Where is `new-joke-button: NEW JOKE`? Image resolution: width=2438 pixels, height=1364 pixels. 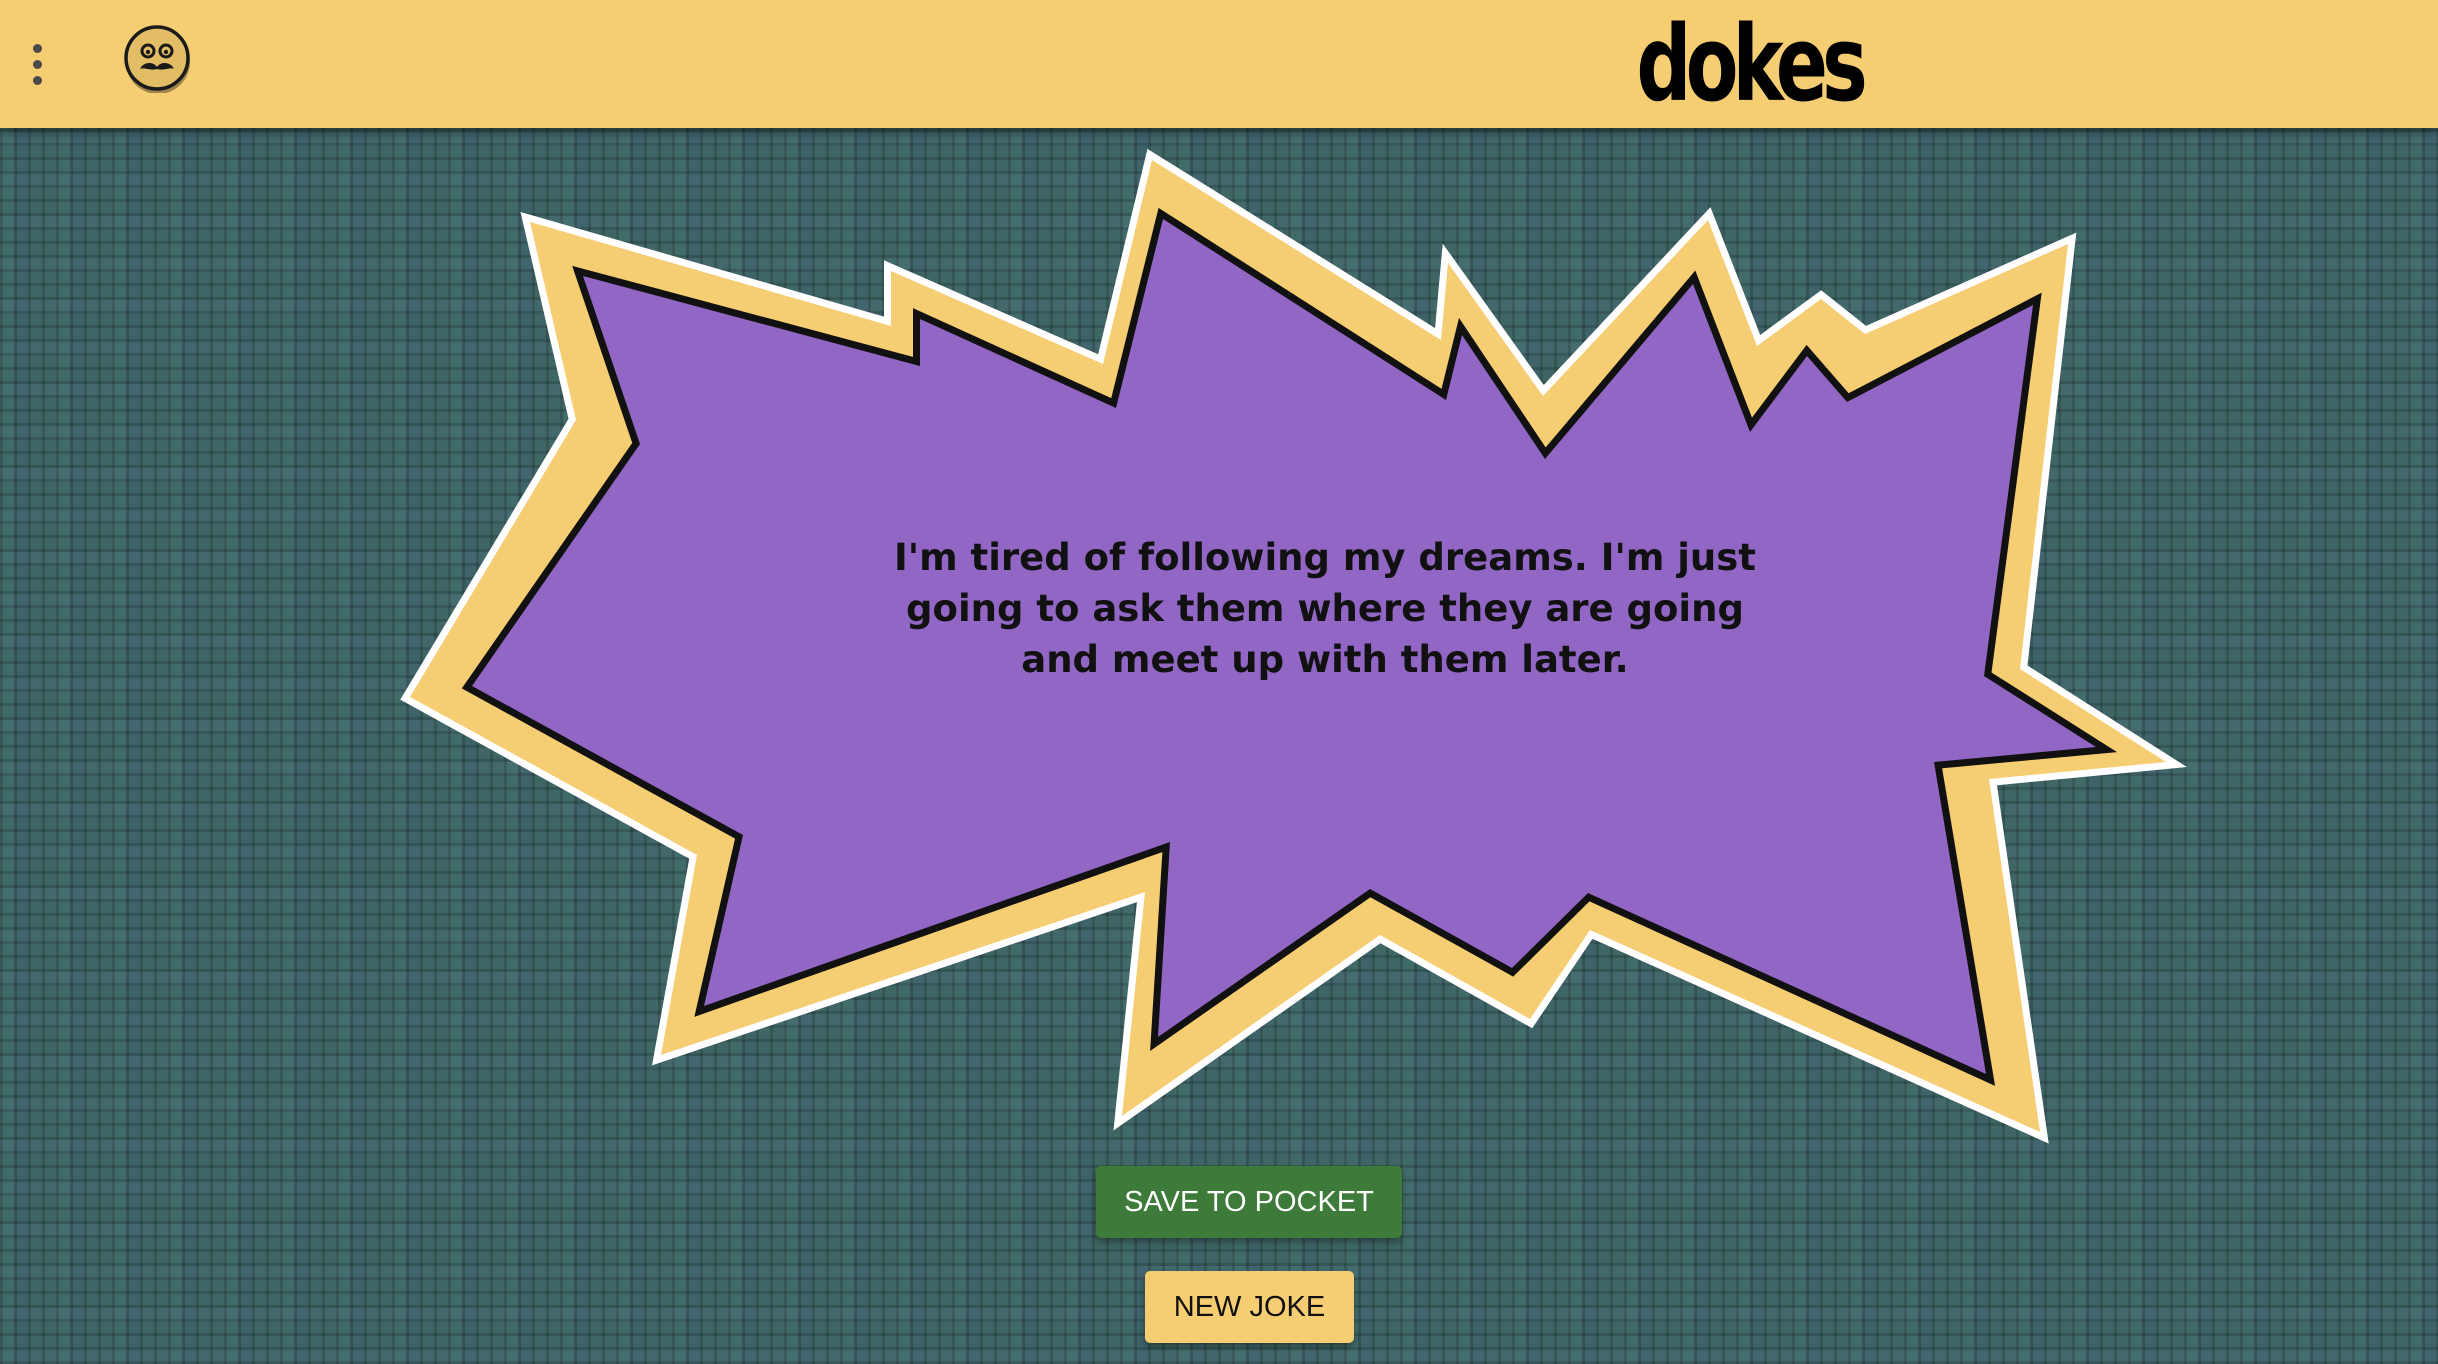
new-joke-button: NEW JOKE is located at coordinates (1249, 1307).